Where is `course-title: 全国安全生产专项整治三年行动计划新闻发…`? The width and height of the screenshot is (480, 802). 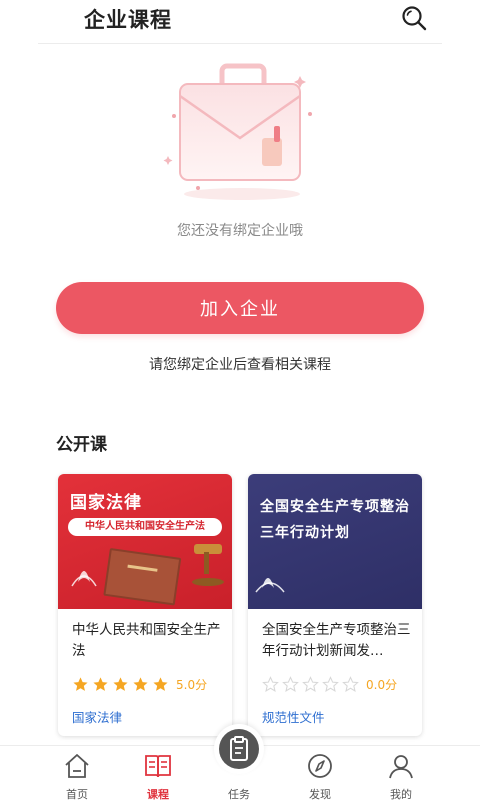
course-title: 全国安全生产专项整治三年行动计划新闻发… is located at coordinates (336, 640).